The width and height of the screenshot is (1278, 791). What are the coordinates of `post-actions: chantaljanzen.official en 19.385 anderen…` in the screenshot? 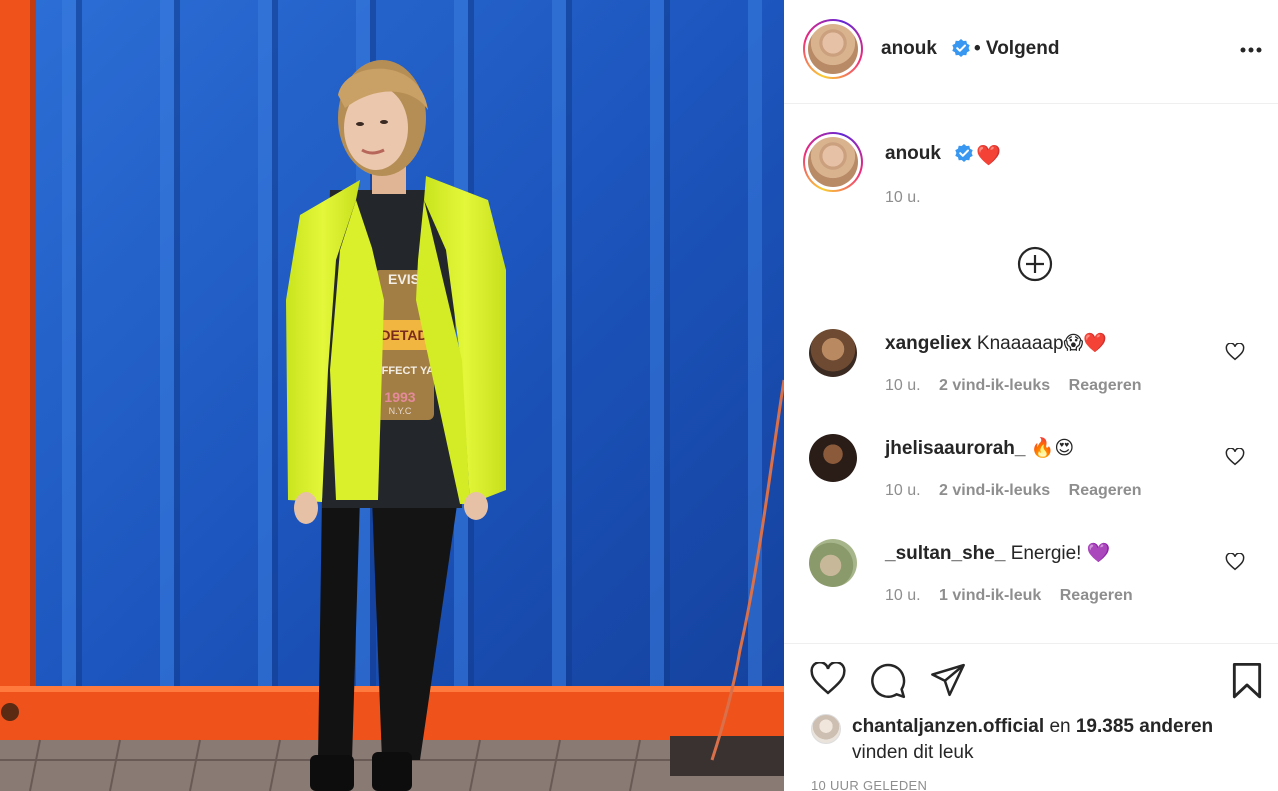 It's located at (1031, 717).